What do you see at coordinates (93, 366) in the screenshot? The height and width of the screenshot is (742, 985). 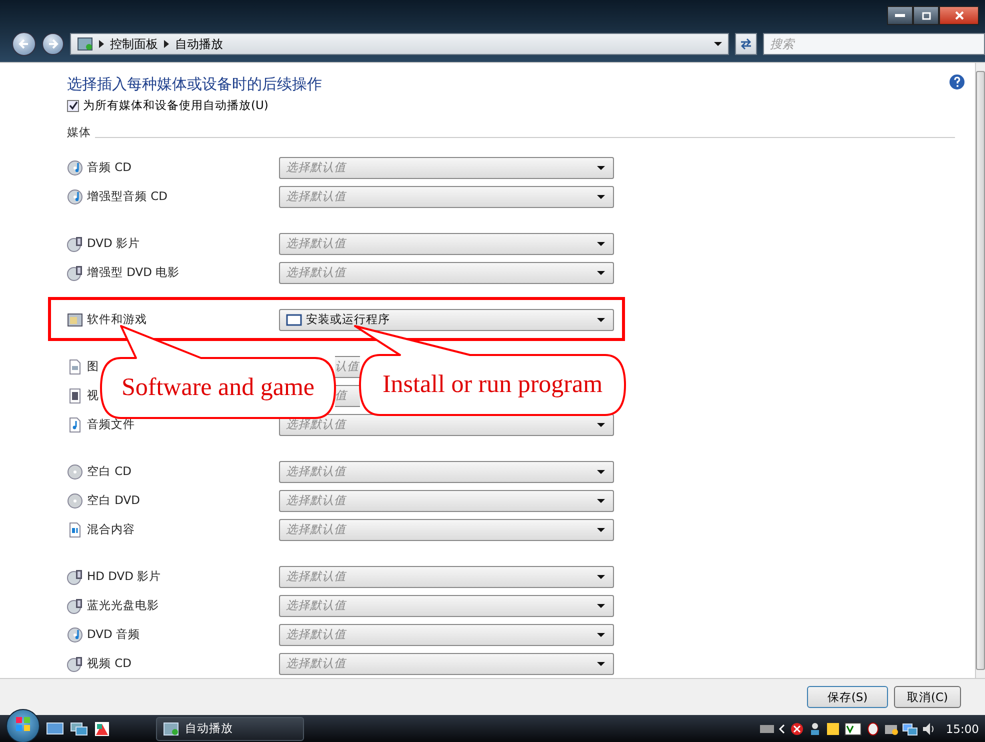 I see `media-label: 图` at bounding box center [93, 366].